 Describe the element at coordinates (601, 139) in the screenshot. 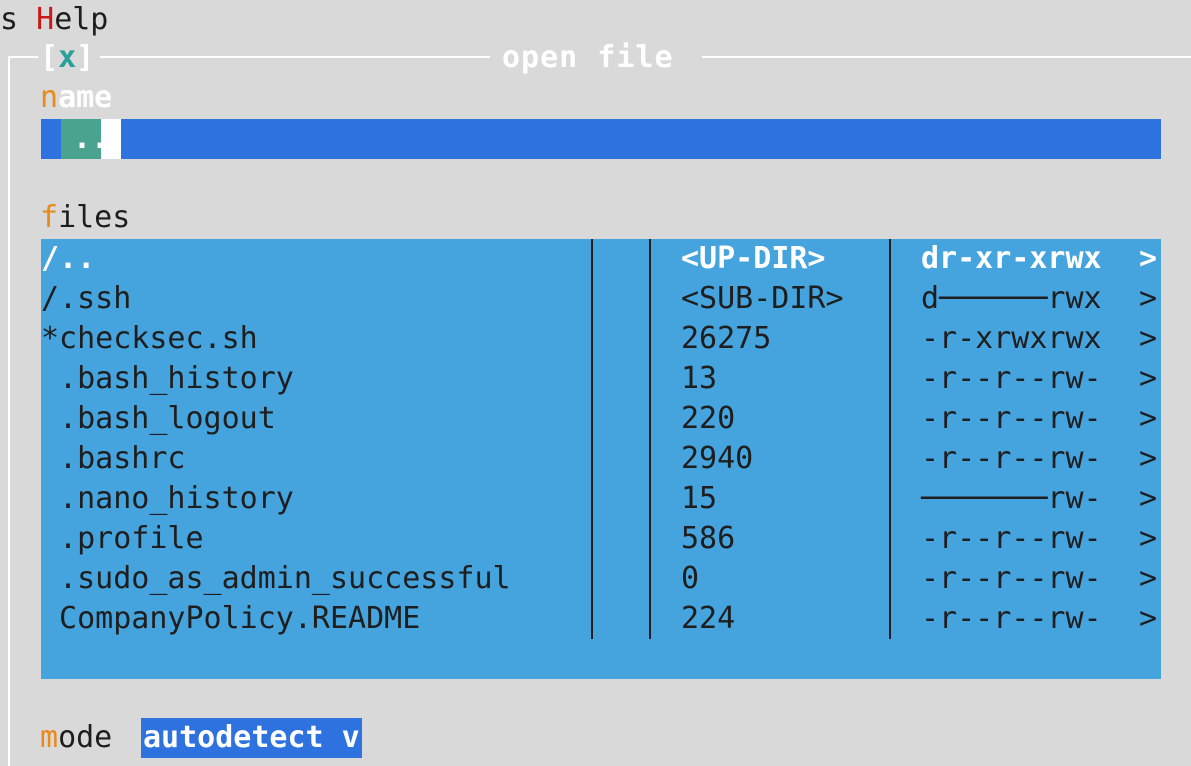

I see `name-input: ..` at that location.